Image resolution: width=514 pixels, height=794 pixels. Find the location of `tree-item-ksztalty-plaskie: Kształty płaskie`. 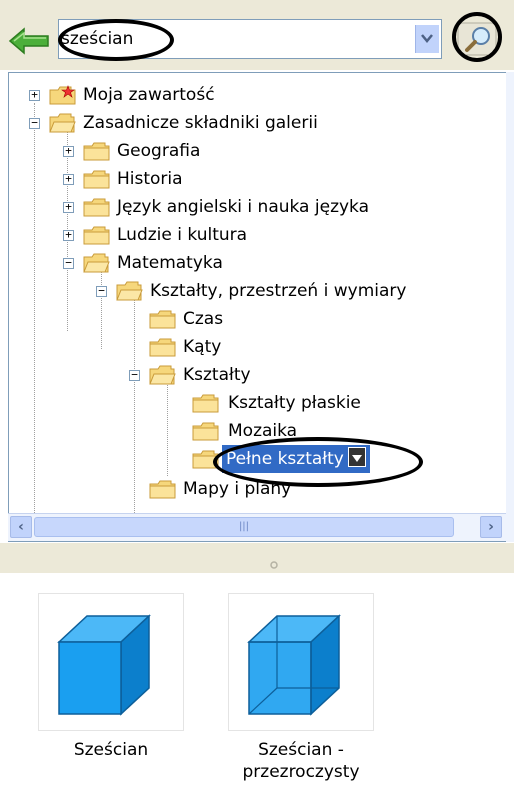

tree-item-ksztalty-plaskie: Kształty płaskie is located at coordinates (342, 403).